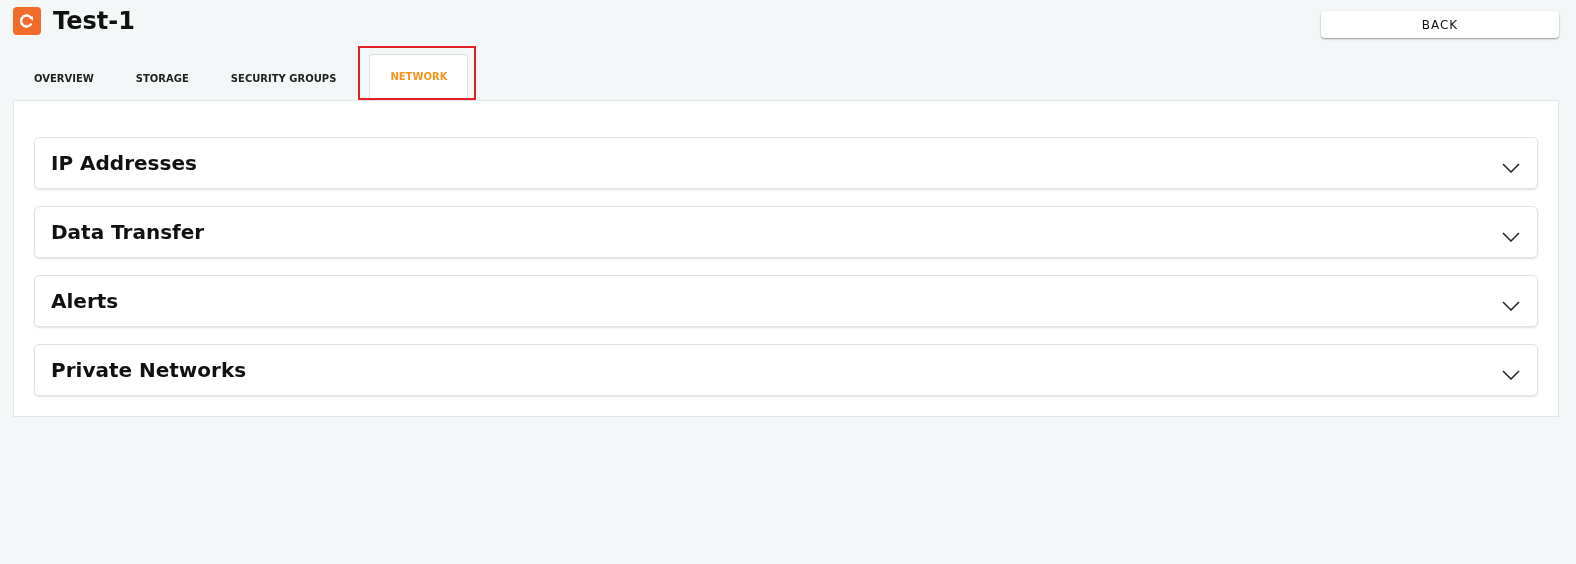 This screenshot has width=1576, height=564. What do you see at coordinates (128, 232) in the screenshot?
I see `section-title: Data Transfer` at bounding box center [128, 232].